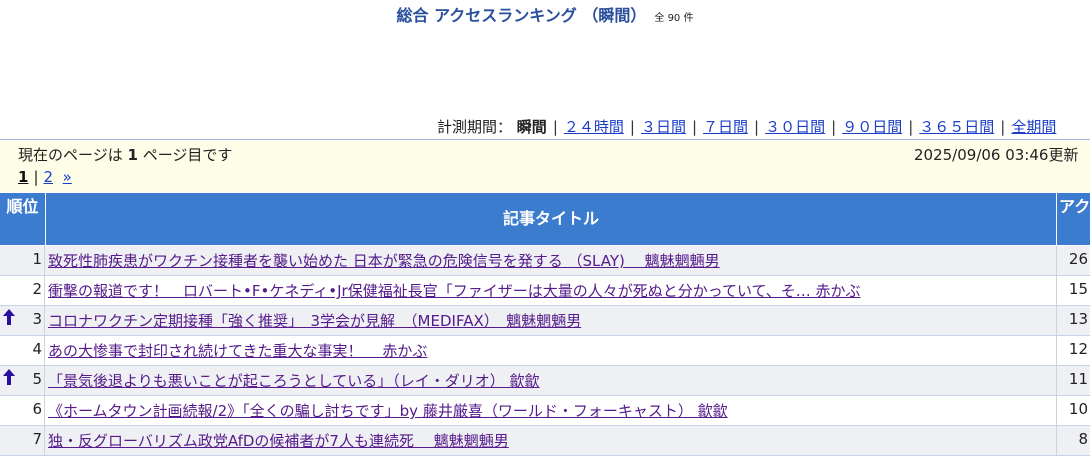 The height and width of the screenshot is (456, 1090). I want to click on title-cell: コロナワクチン定期接種「強く推奨」 3学会が見解 （MEDIFAX） 魑魅魍魎男, so click(314, 320).